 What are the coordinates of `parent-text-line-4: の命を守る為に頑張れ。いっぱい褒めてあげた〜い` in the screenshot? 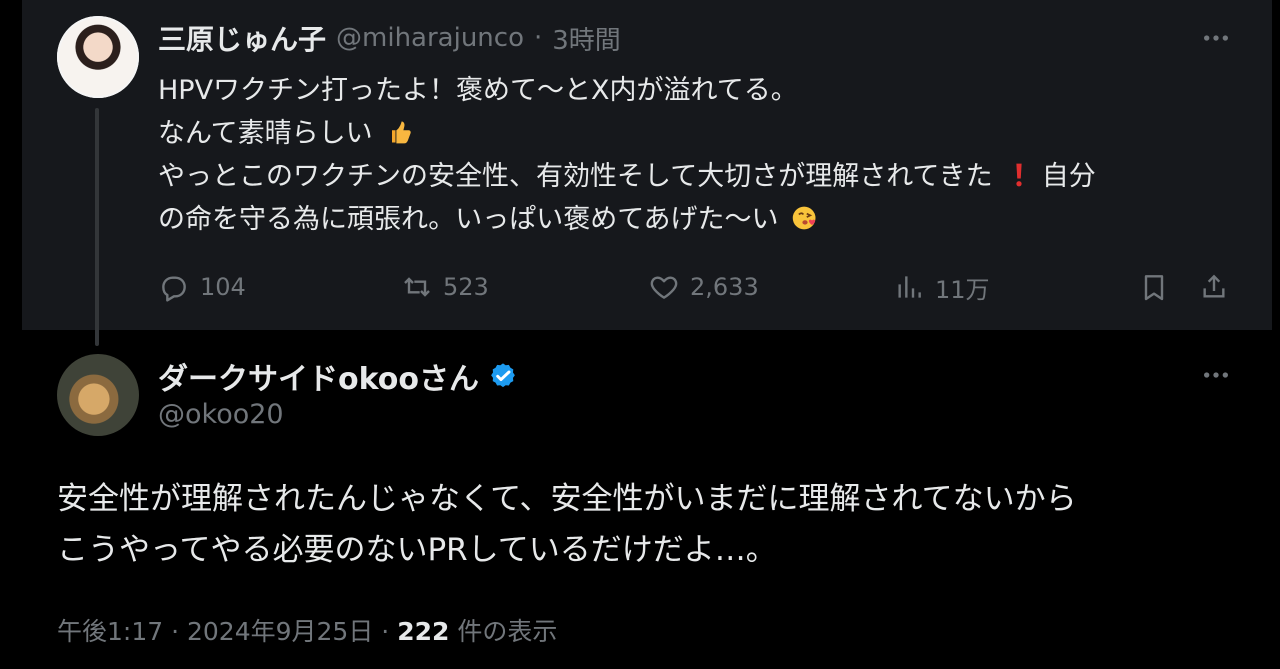 It's located at (695, 219).